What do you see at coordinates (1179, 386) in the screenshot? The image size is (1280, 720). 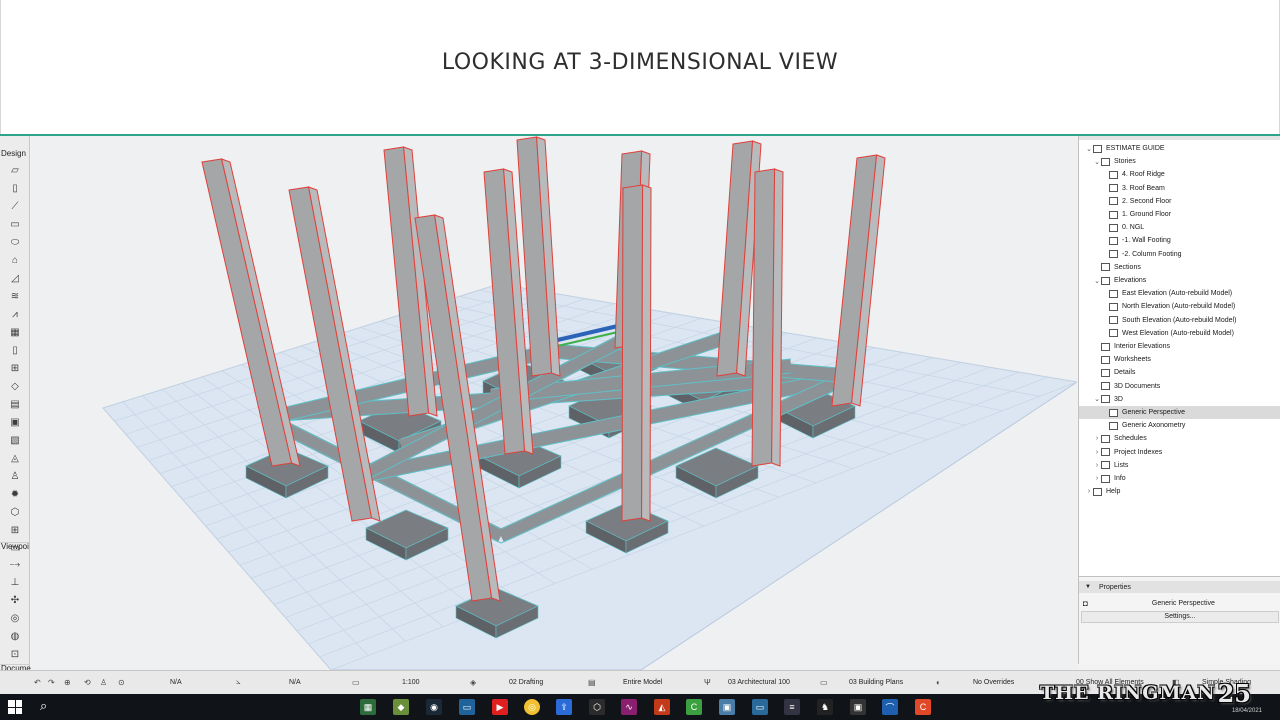 I see `navigator-item: 3D Documents` at bounding box center [1179, 386].